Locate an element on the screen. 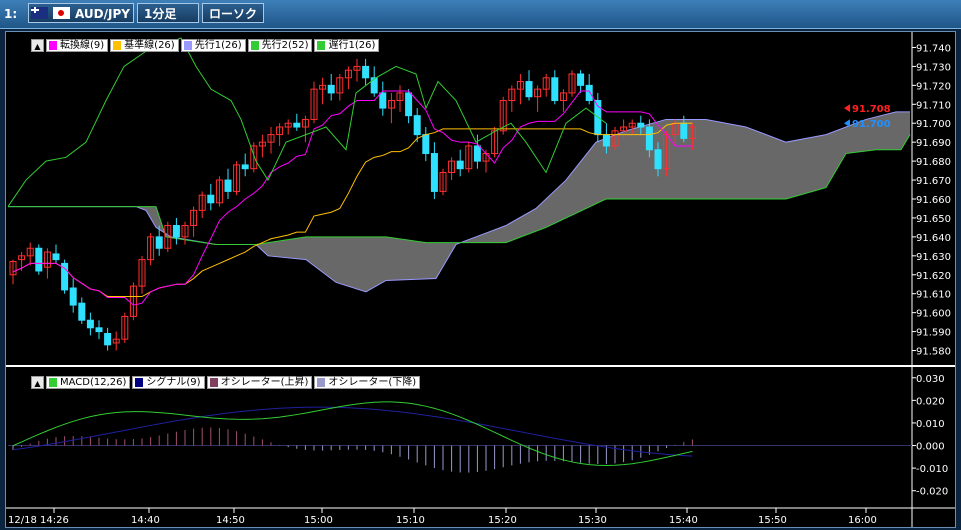 This screenshot has height=530, width=961. signal-line is located at coordinates (352, 431).